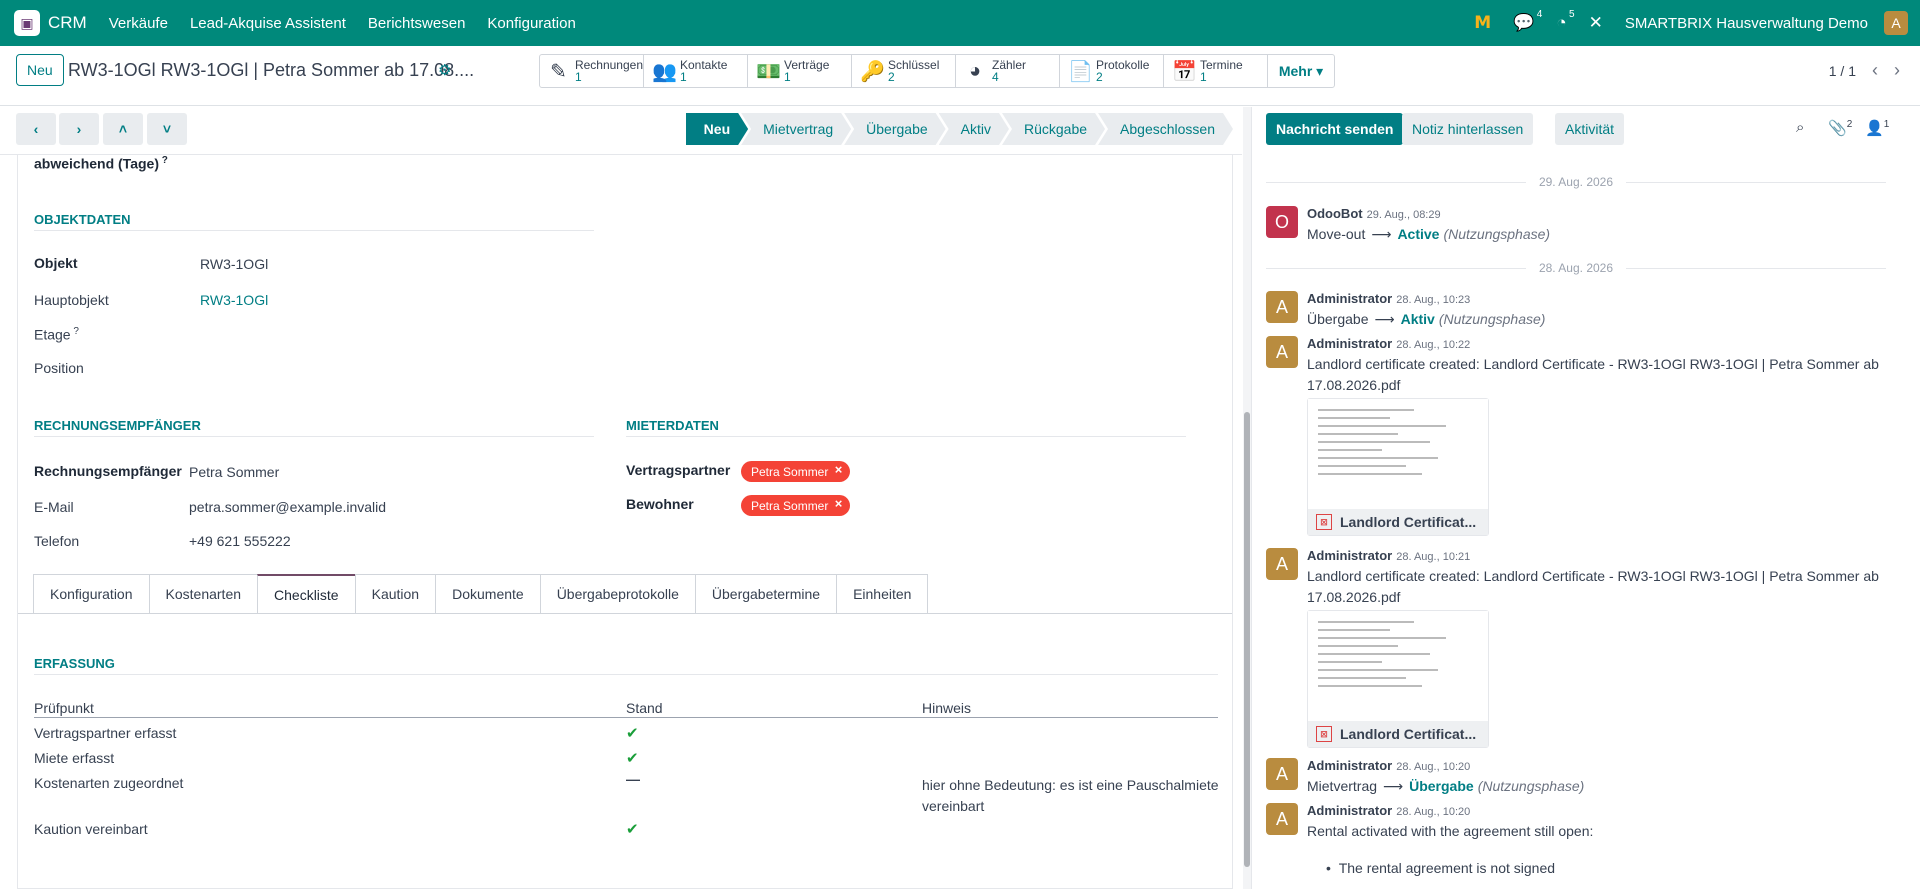 The height and width of the screenshot is (889, 1920). Describe the element at coordinates (975, 70) in the screenshot. I see `gauge-icon: ◕` at that location.